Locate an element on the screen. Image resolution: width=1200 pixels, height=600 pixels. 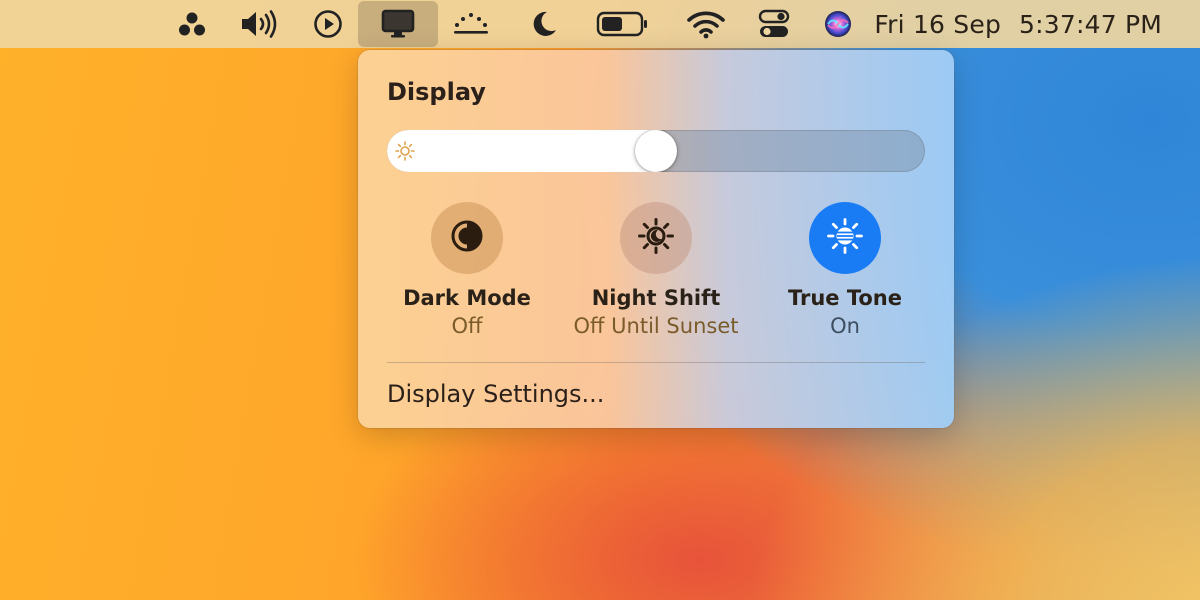
control-center-toggles-icon is located at coordinates (774, 24).